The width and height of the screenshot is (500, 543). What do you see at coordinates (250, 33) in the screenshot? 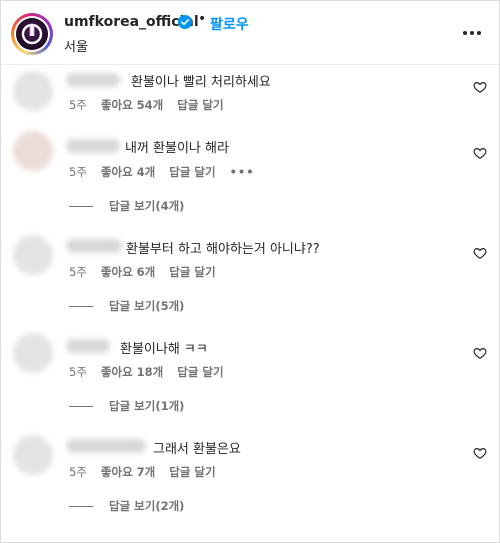
I see `post-header: umfkorea_official • 팔로우 서울` at bounding box center [250, 33].